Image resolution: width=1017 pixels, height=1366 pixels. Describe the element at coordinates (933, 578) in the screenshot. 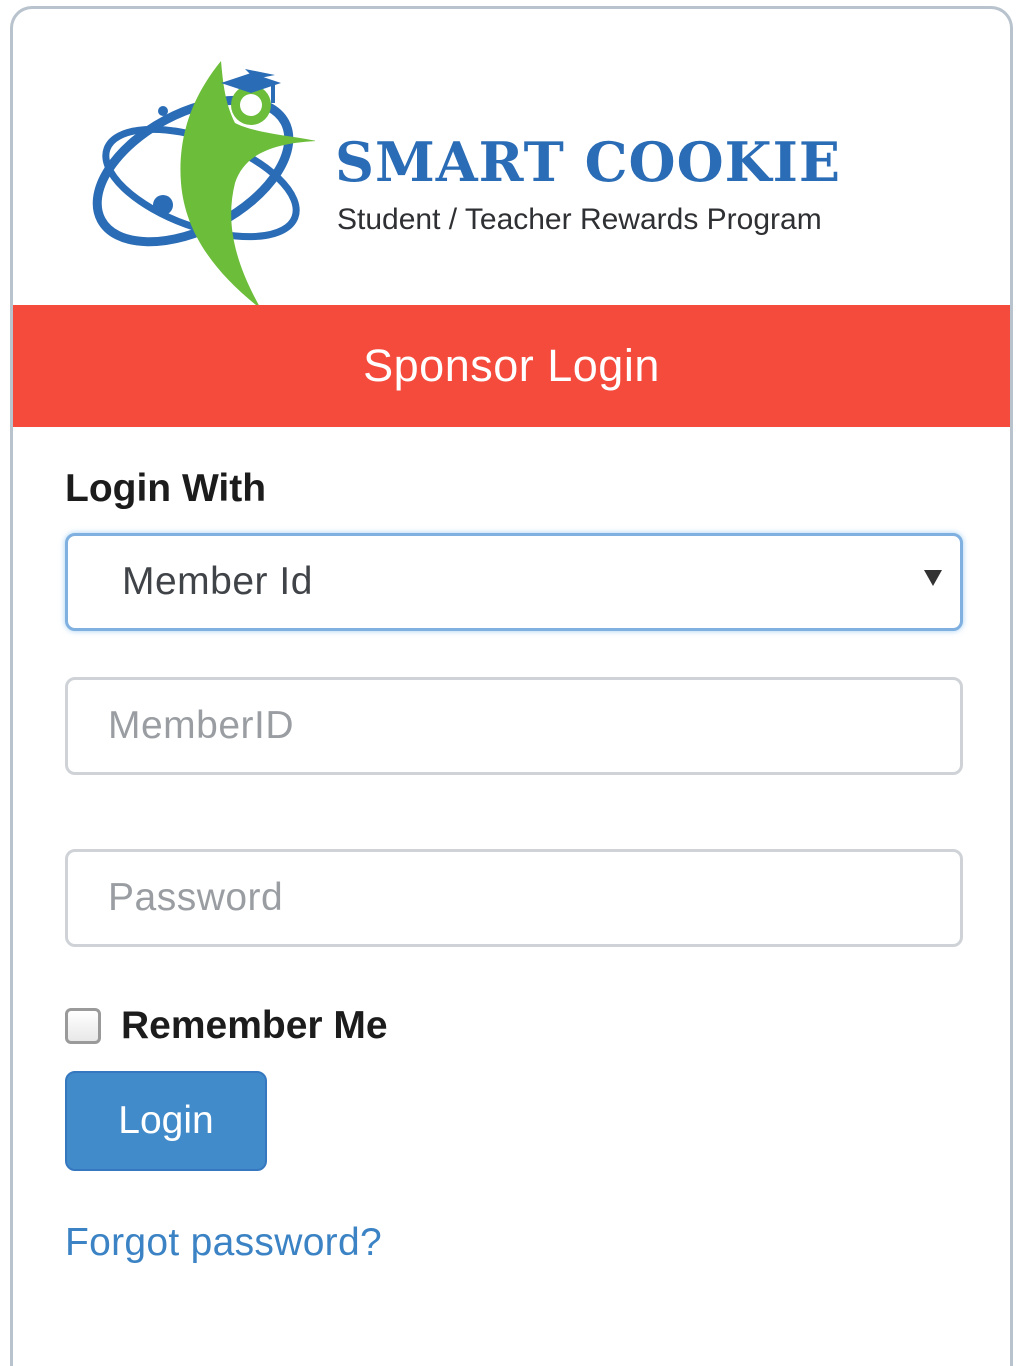

I see `chevron-down-icon` at that location.